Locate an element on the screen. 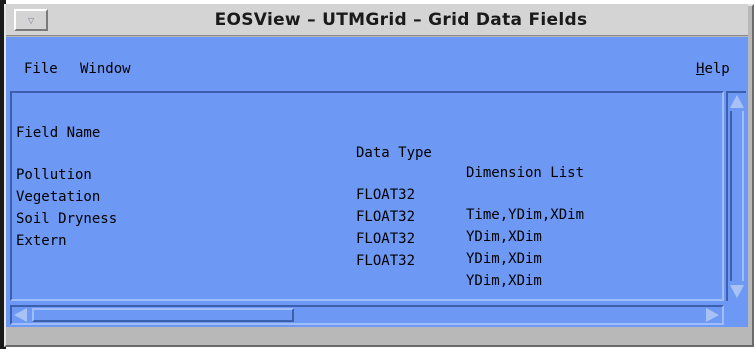  scroll-down-arrow-icon is located at coordinates (737, 291).